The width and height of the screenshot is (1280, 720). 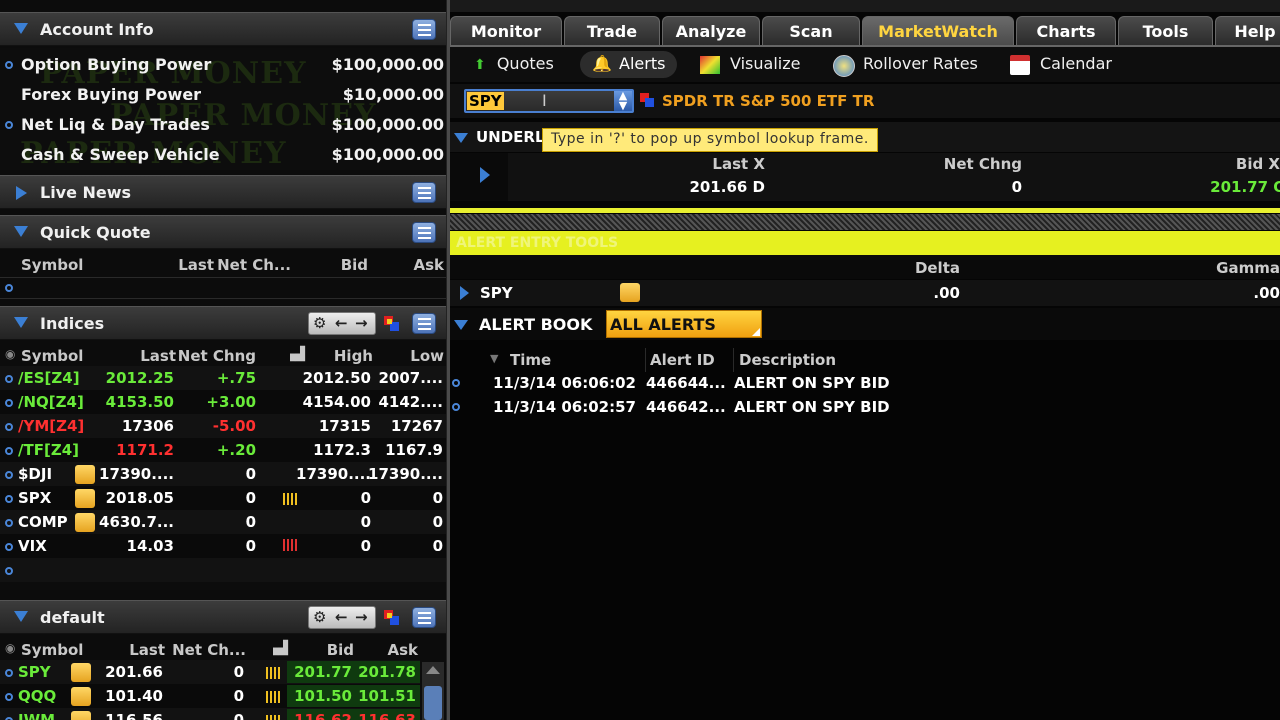 What do you see at coordinates (711, 31) in the screenshot?
I see `tab-analyze: Analyze` at bounding box center [711, 31].